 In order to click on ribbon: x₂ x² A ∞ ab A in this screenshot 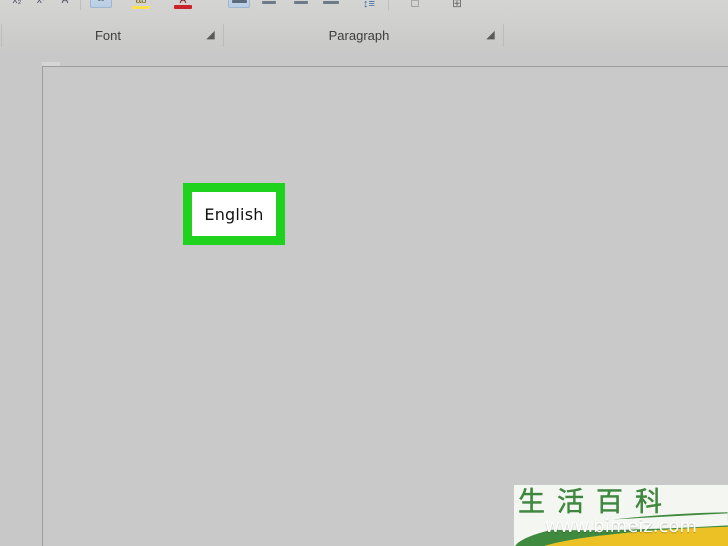, I will do `click(364, 25)`.